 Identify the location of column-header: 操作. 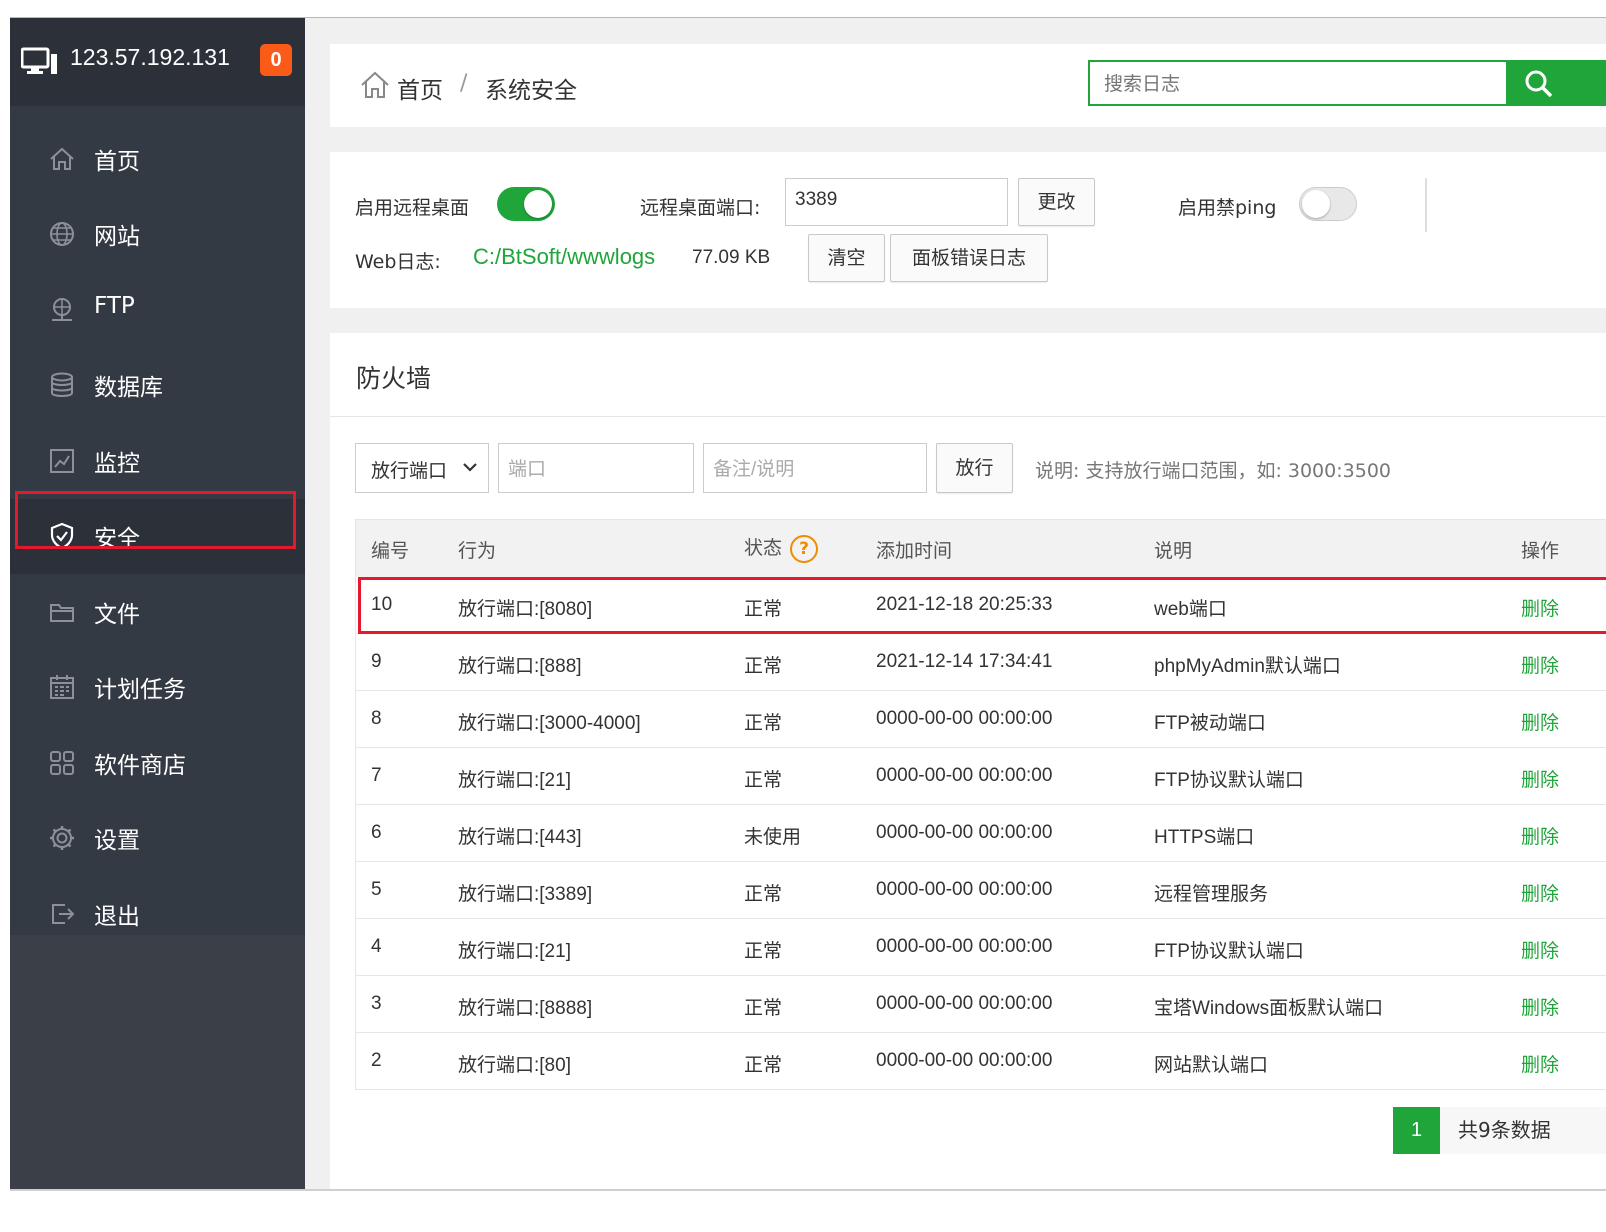
(1540, 551).